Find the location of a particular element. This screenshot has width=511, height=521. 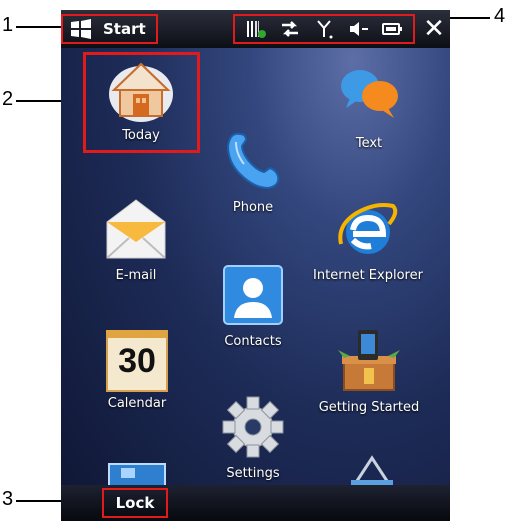

house-icon is located at coordinates (141, 92).